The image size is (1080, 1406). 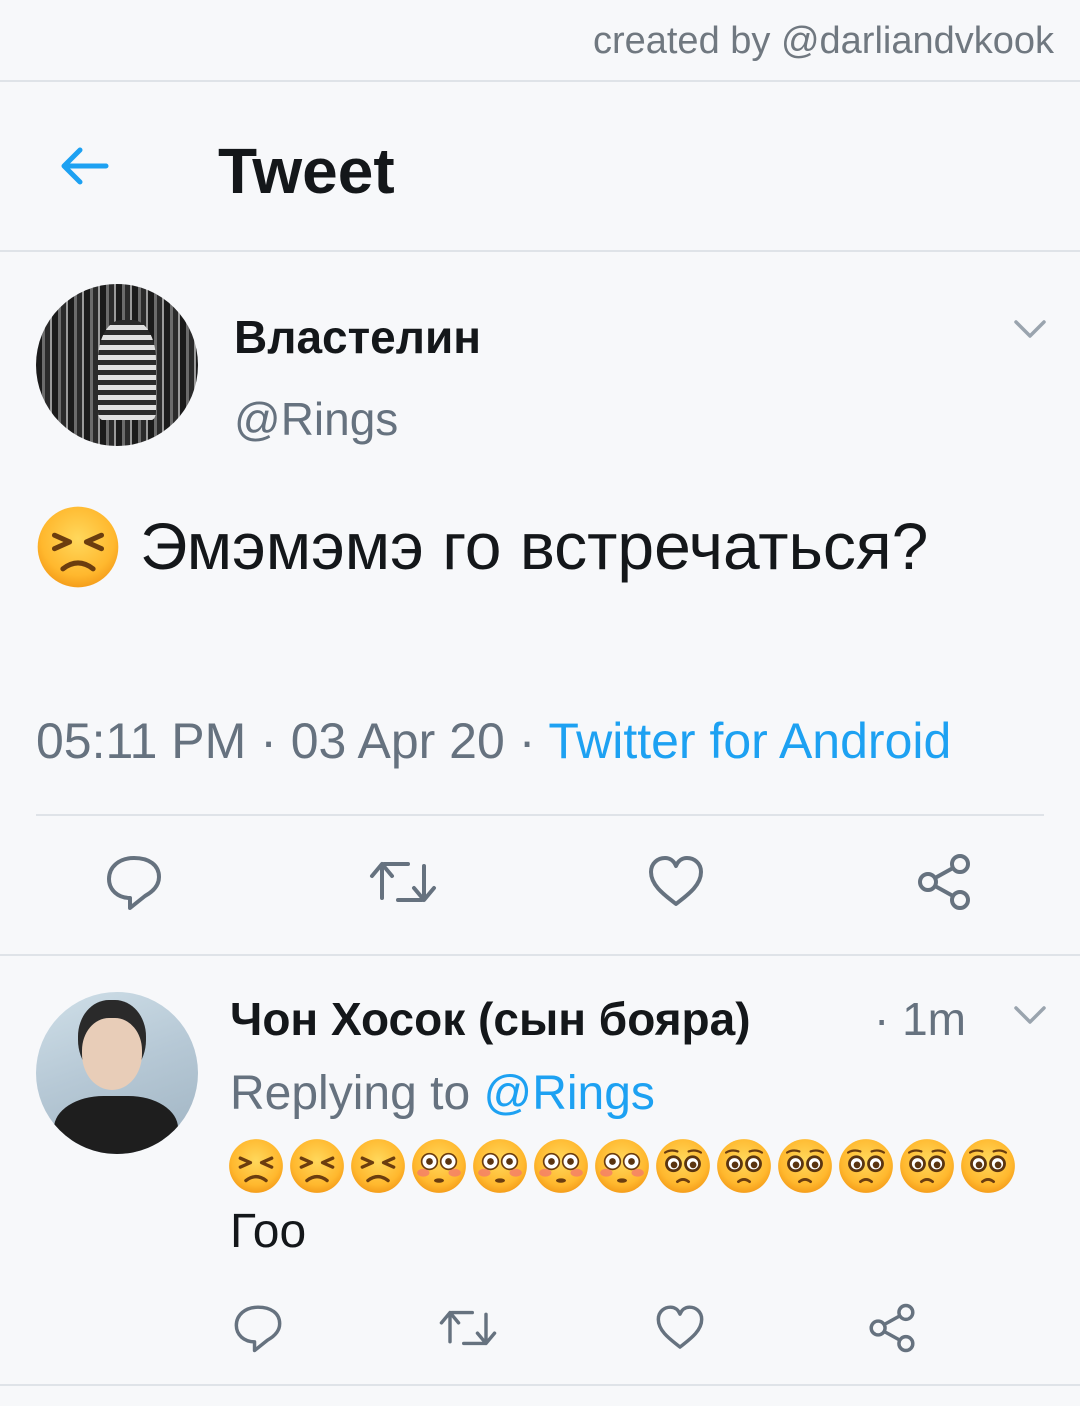 What do you see at coordinates (306, 171) in the screenshot?
I see `page-title: Tweet` at bounding box center [306, 171].